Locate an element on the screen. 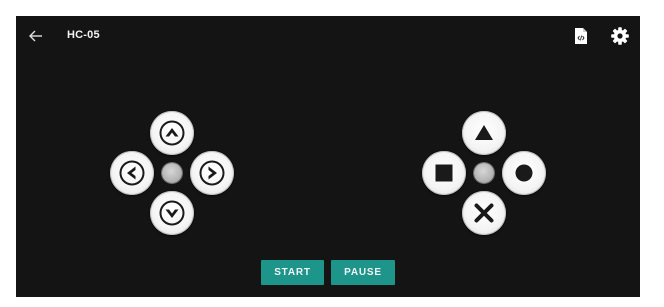 The height and width of the screenshot is (307, 664). dpad-down-button is located at coordinates (172, 213).